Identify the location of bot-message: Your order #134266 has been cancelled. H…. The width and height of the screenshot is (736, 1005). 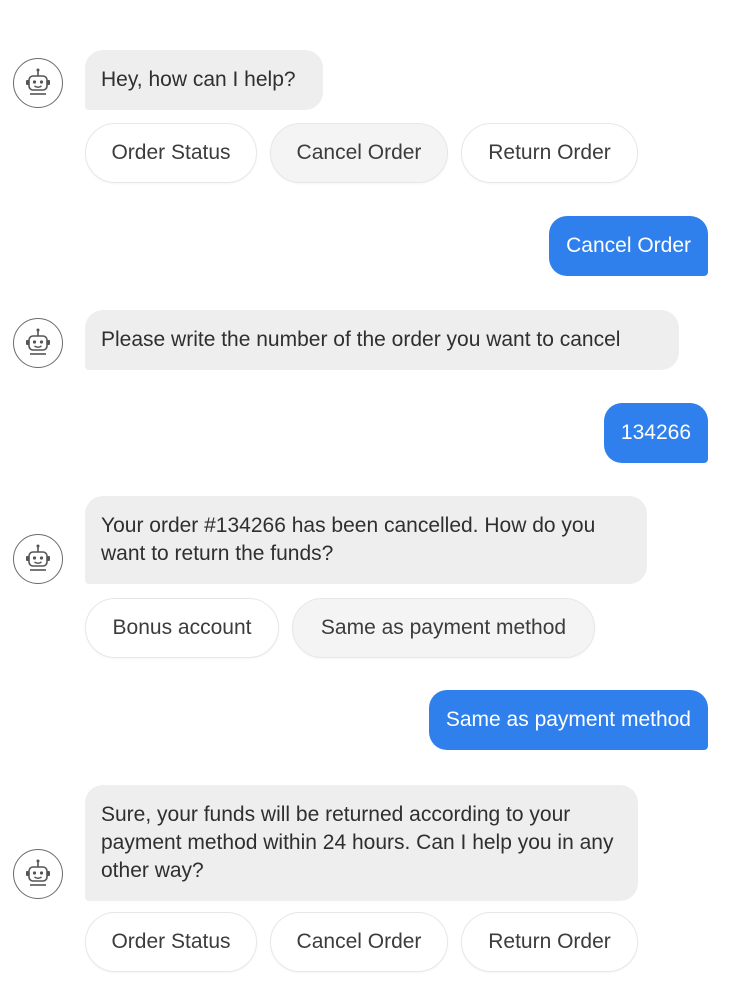
(366, 540).